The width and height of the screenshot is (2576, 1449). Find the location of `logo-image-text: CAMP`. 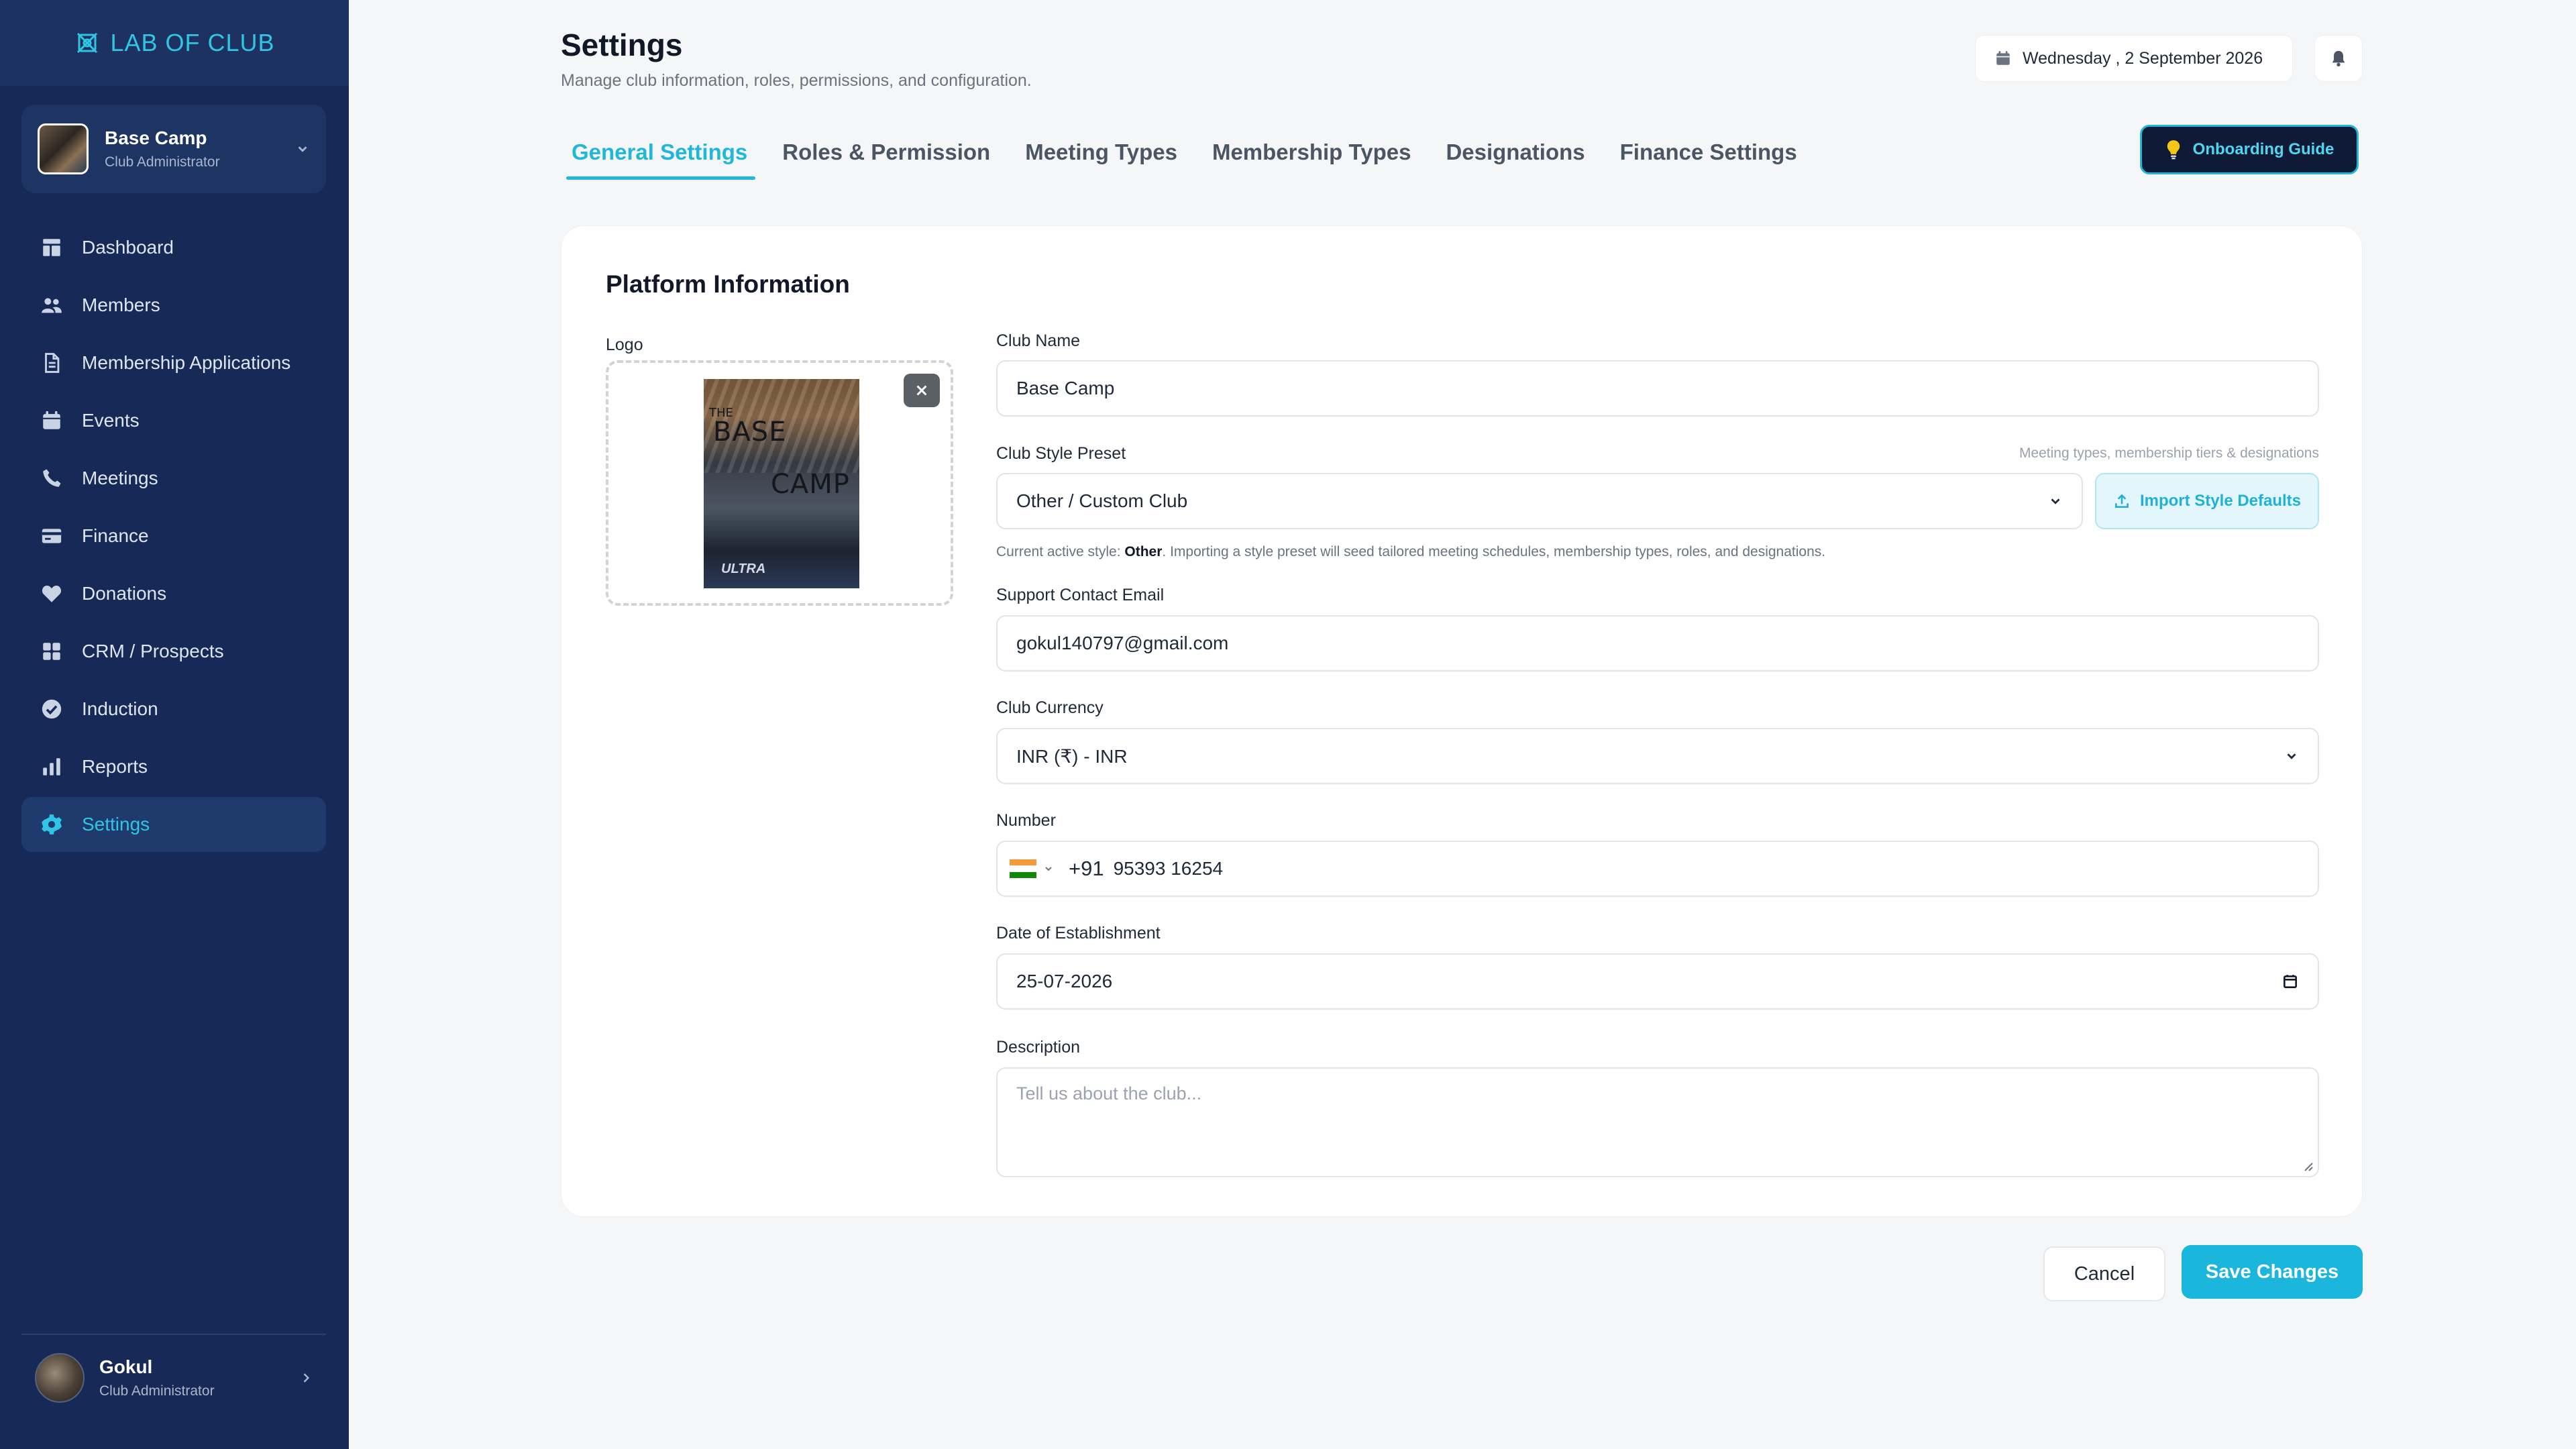

logo-image-text: CAMP is located at coordinates (810, 484).